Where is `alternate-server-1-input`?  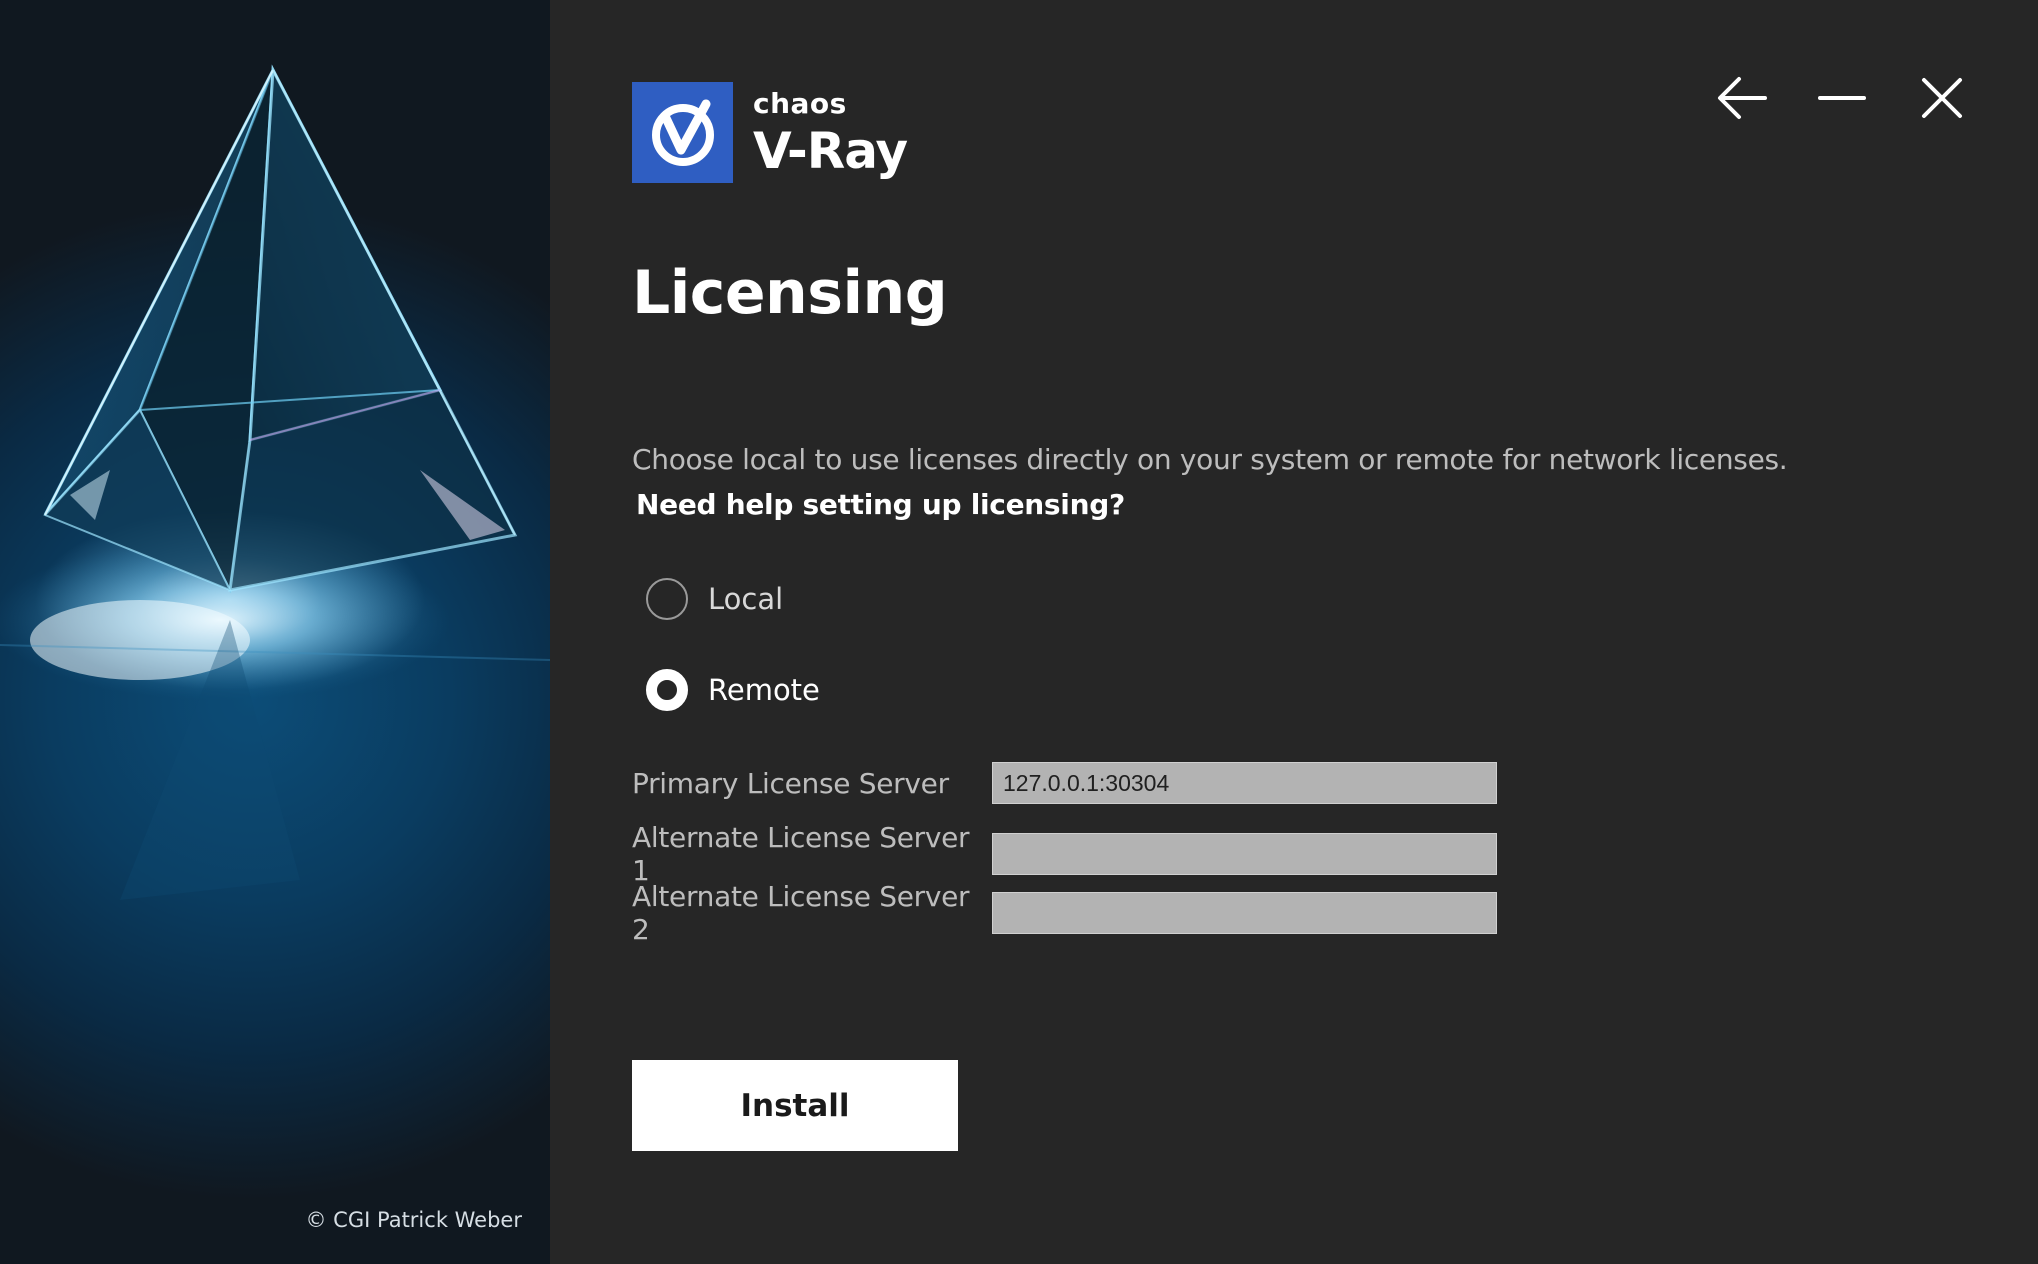 alternate-server-1-input is located at coordinates (1244, 854).